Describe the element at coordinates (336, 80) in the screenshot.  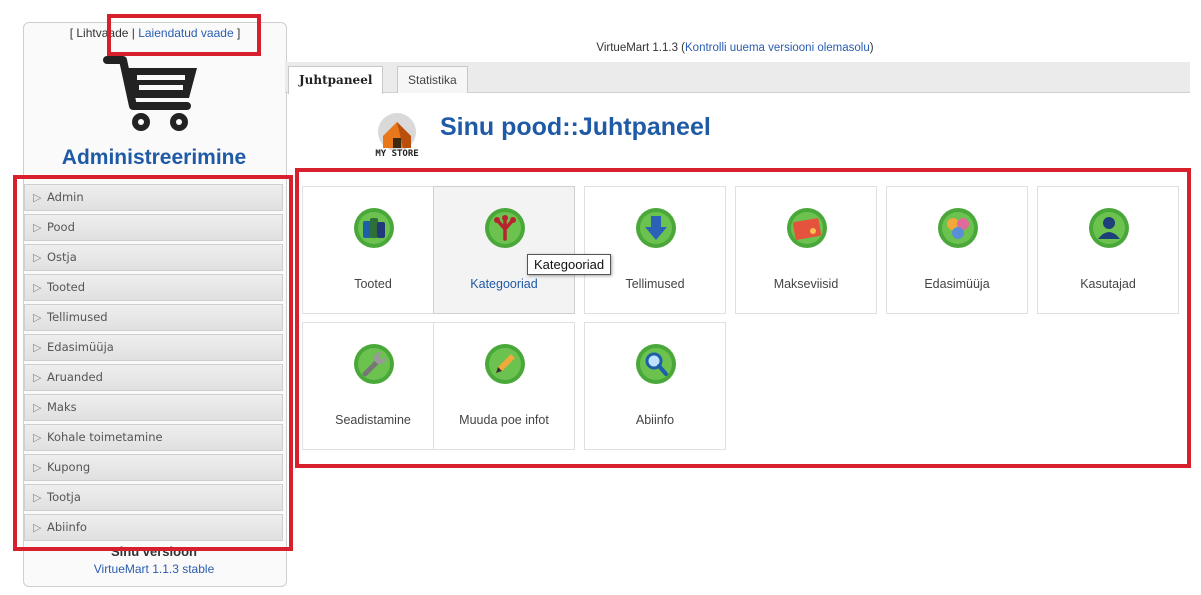
I see `tab-juhtpaneel: Juhtpaneel` at that location.